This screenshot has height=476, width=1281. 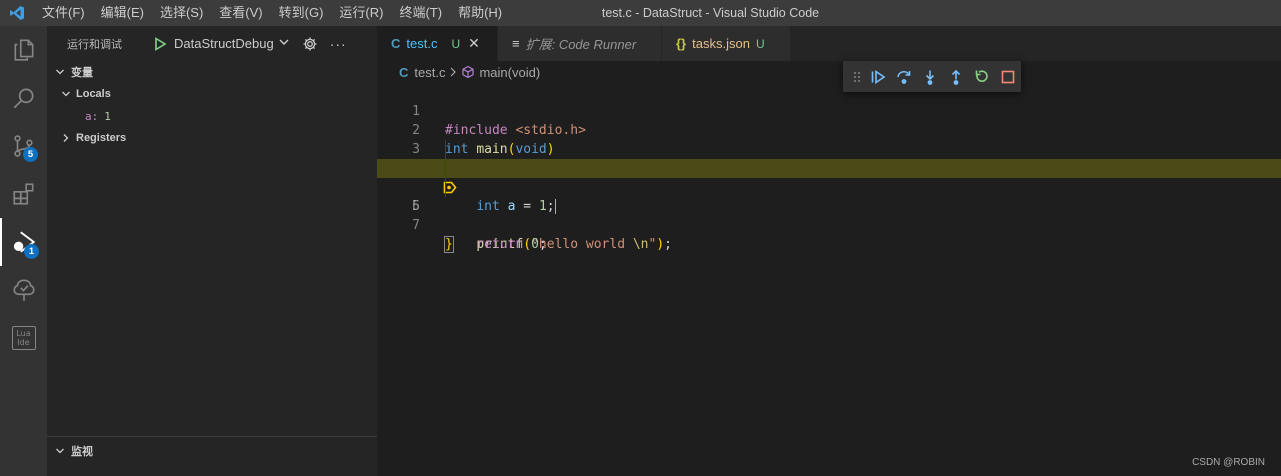 I want to click on locals-label: Locals, so click(x=93, y=94).